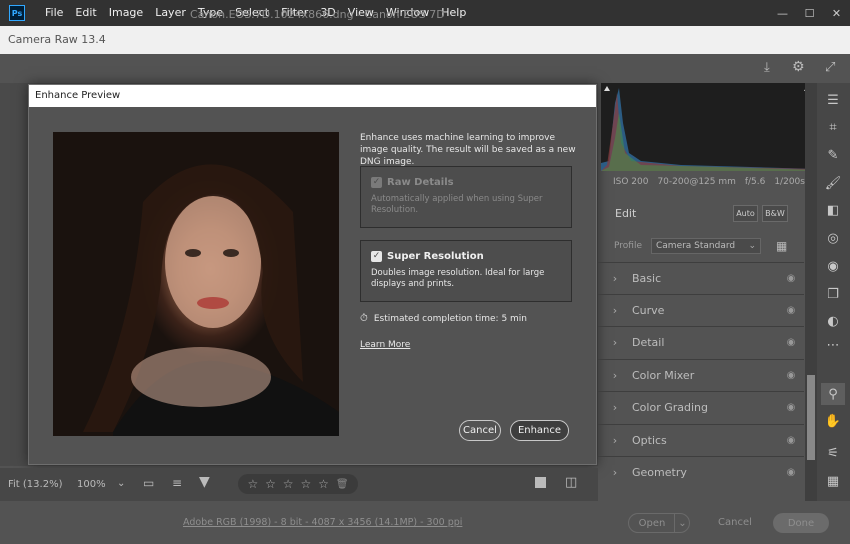 The height and width of the screenshot is (544, 850). I want to click on cancel-button: Cancel, so click(480, 430).